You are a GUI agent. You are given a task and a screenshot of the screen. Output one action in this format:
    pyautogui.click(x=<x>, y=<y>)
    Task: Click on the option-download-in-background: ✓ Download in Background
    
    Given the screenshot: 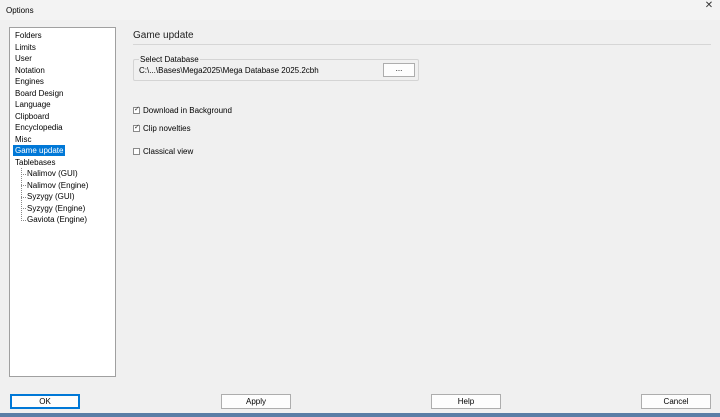 What is the action you would take?
    pyautogui.click(x=182, y=110)
    